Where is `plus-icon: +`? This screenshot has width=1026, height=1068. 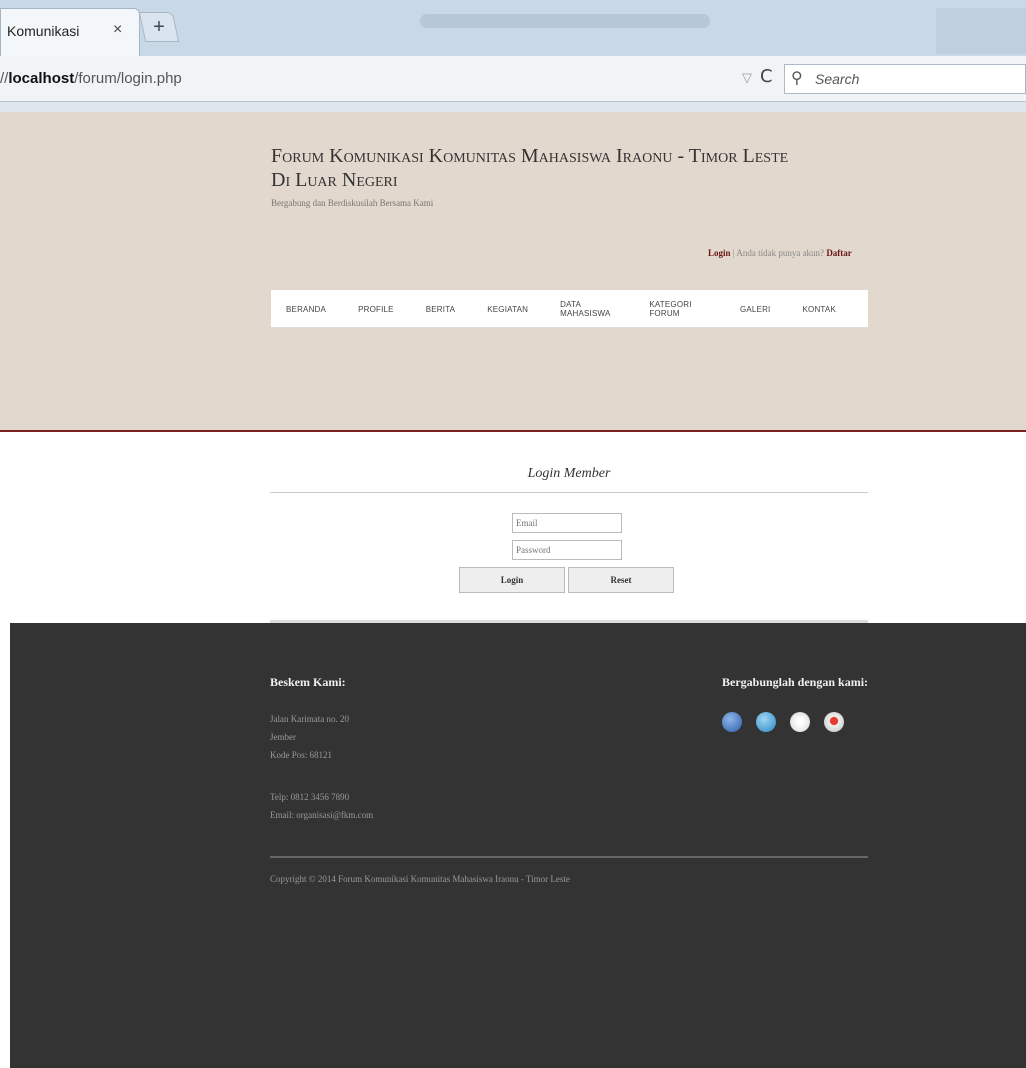
plus-icon: + is located at coordinates (159, 27).